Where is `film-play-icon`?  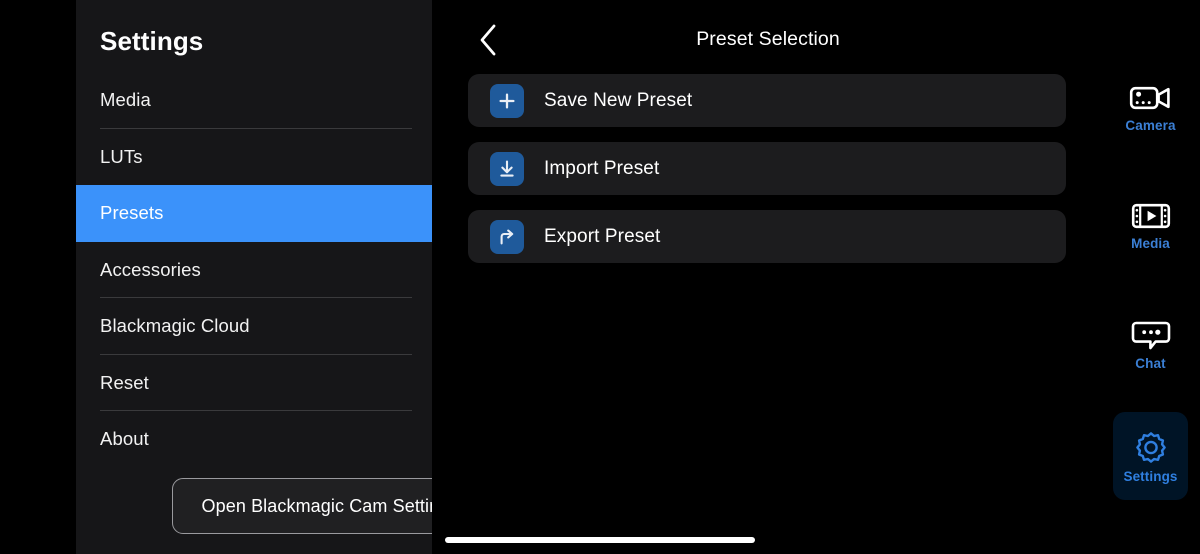
film-play-icon is located at coordinates (1151, 216).